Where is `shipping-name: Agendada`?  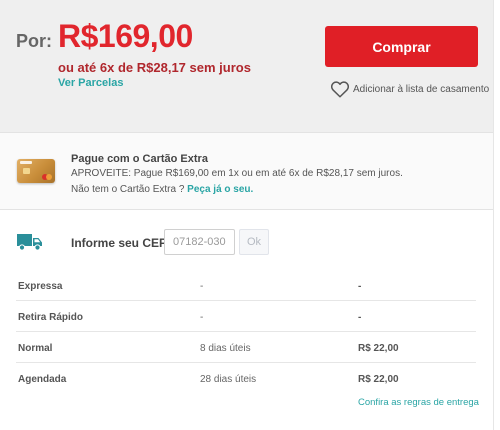
shipping-name: Agendada is located at coordinates (42, 379).